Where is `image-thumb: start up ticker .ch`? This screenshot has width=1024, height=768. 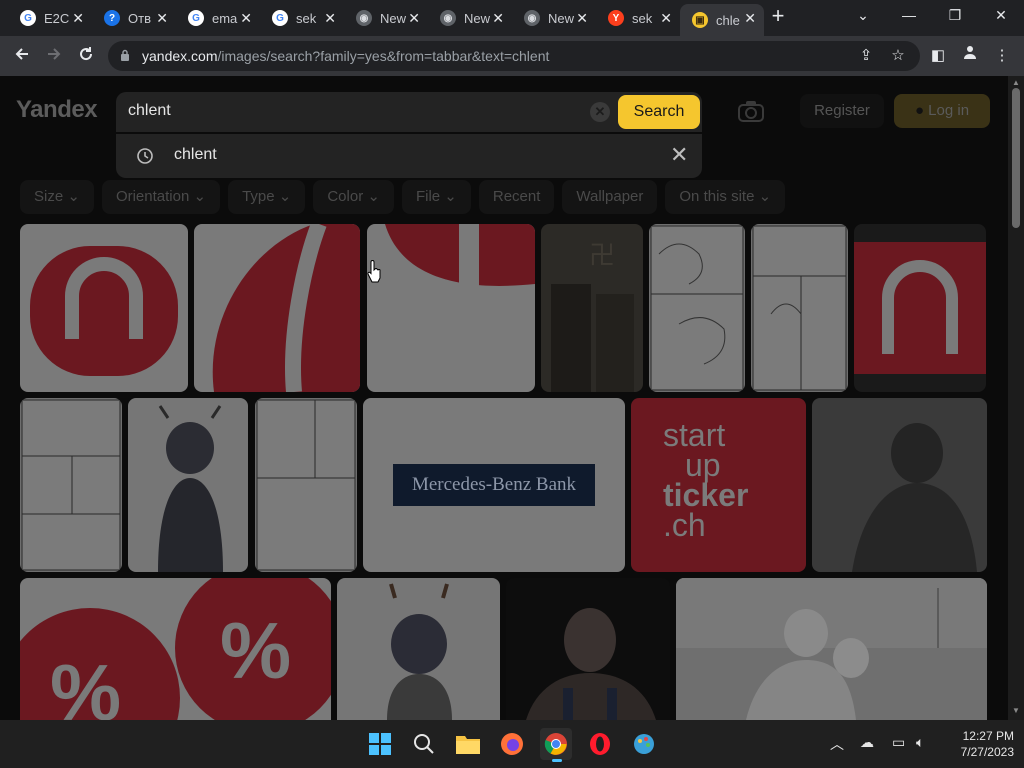
image-thumb: start up ticker .ch is located at coordinates (718, 485).